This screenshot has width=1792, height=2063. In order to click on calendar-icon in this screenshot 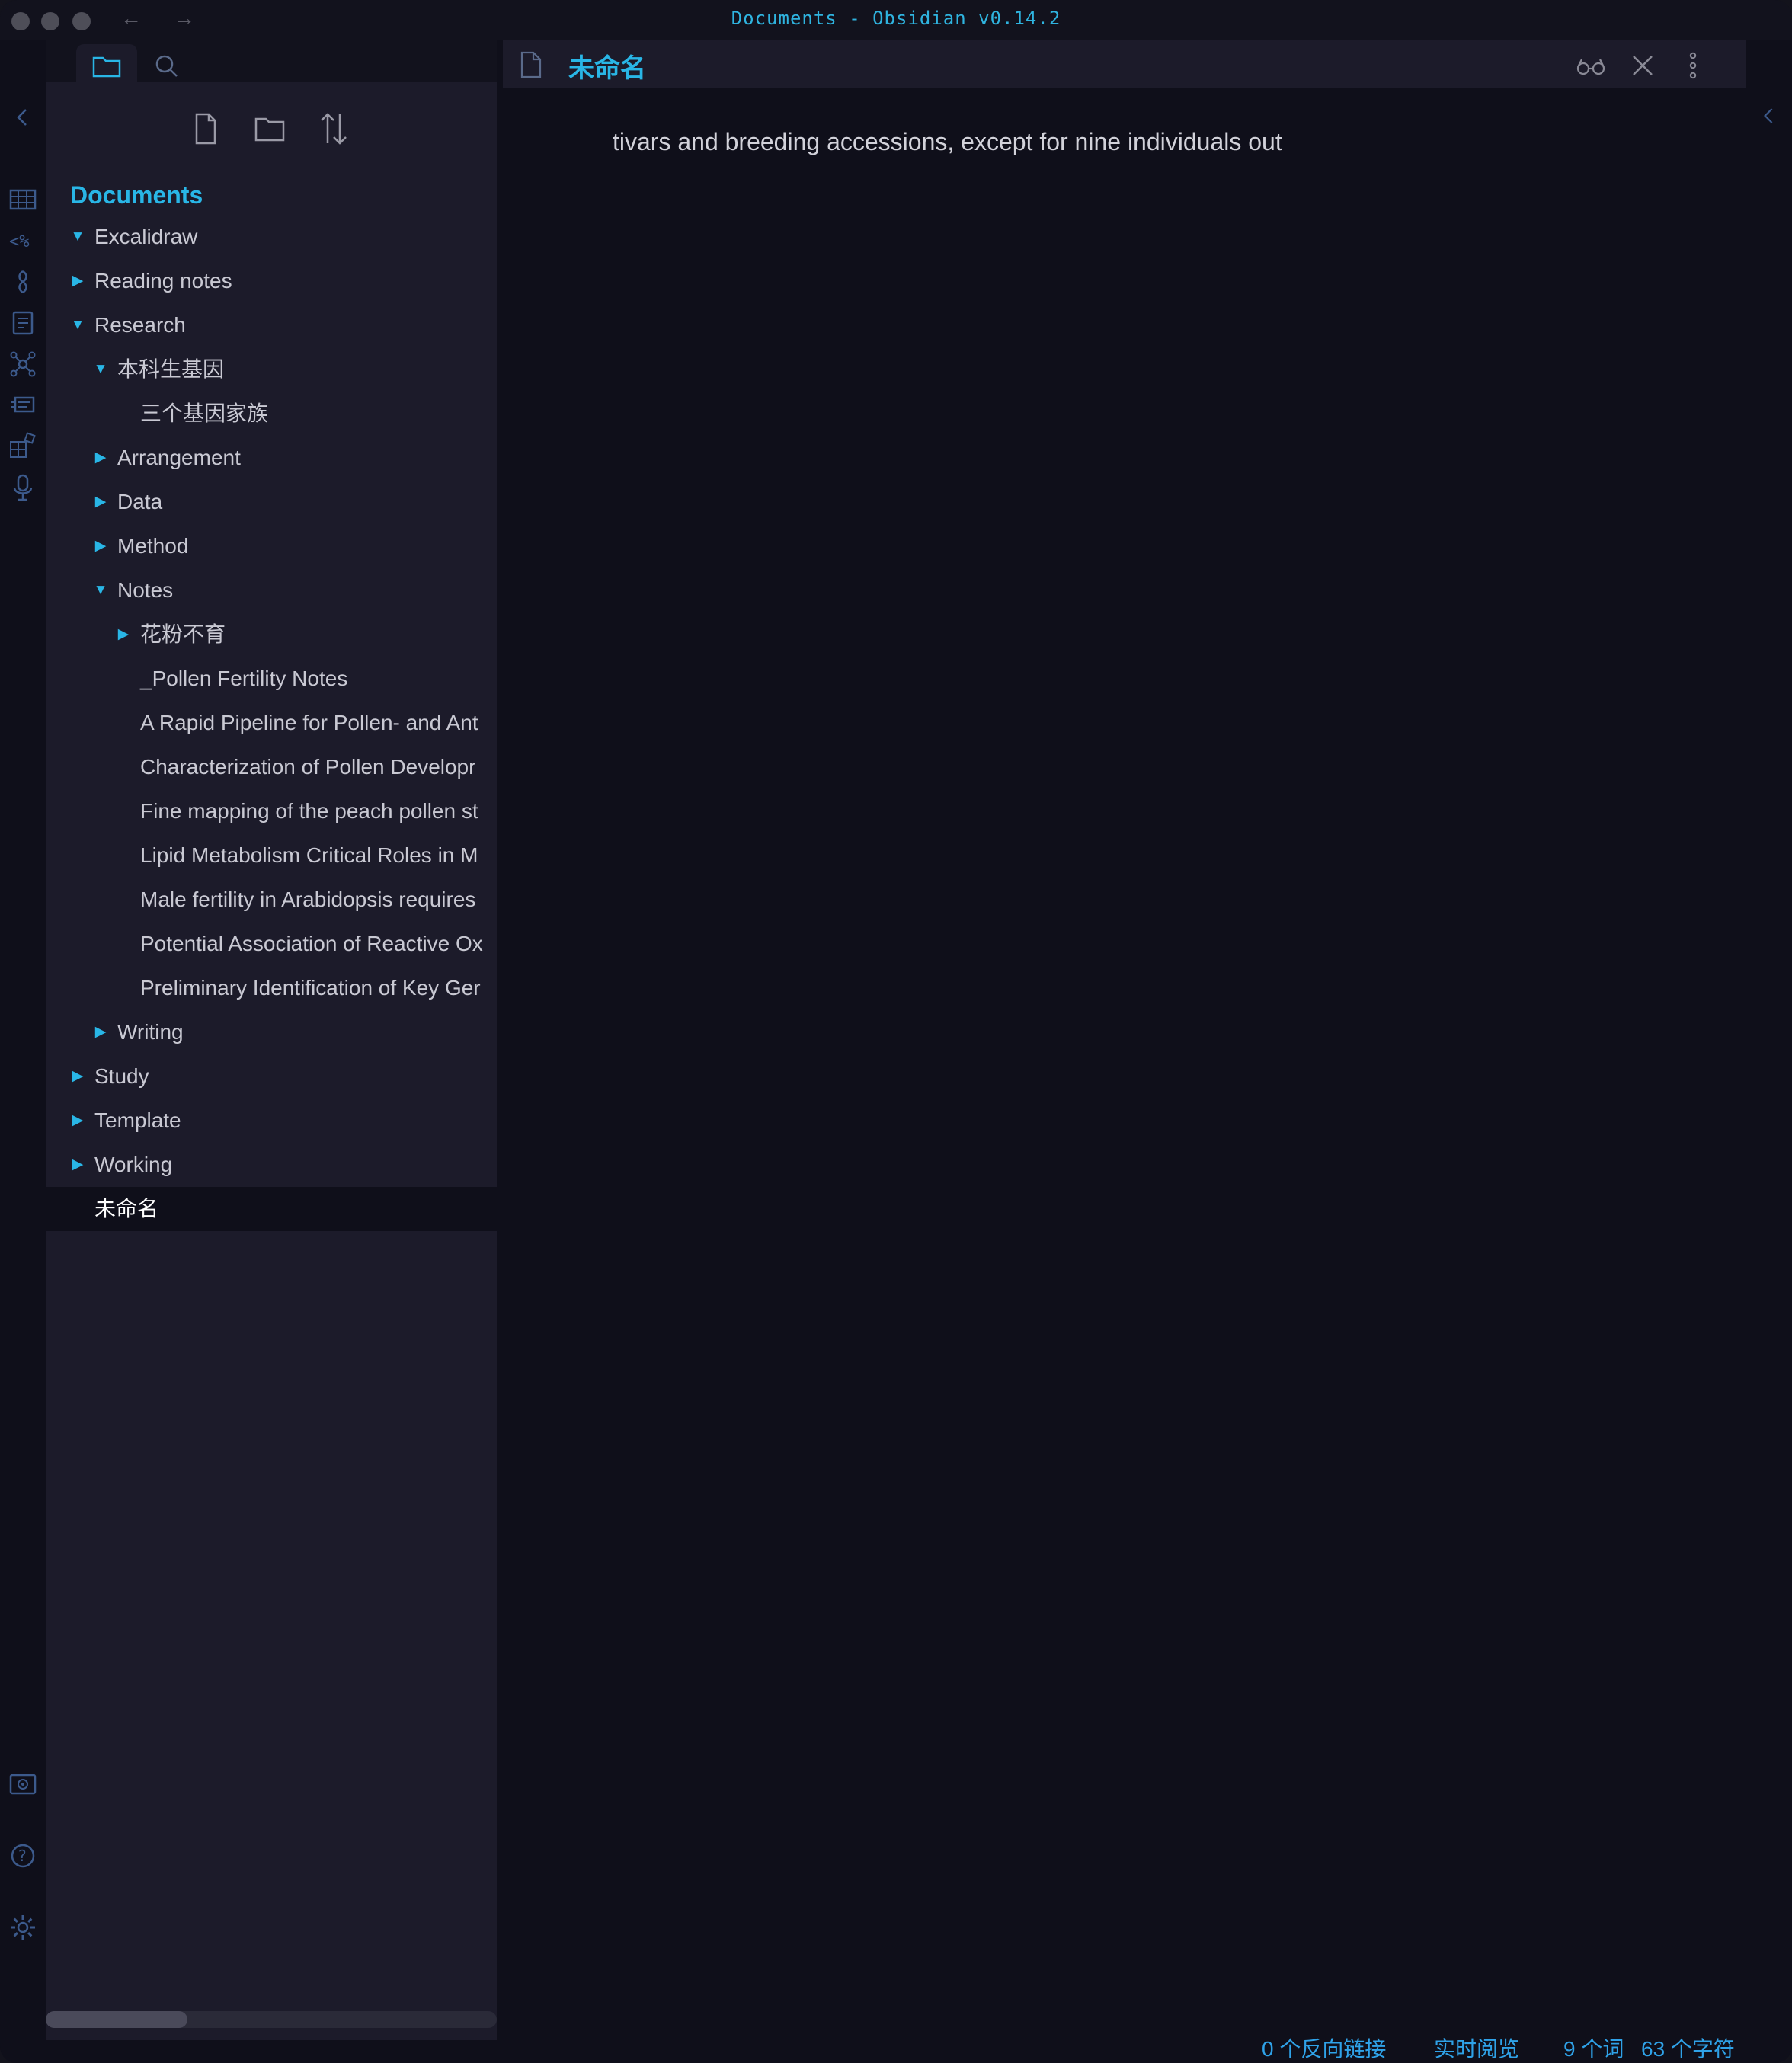, I will do `click(23, 323)`.